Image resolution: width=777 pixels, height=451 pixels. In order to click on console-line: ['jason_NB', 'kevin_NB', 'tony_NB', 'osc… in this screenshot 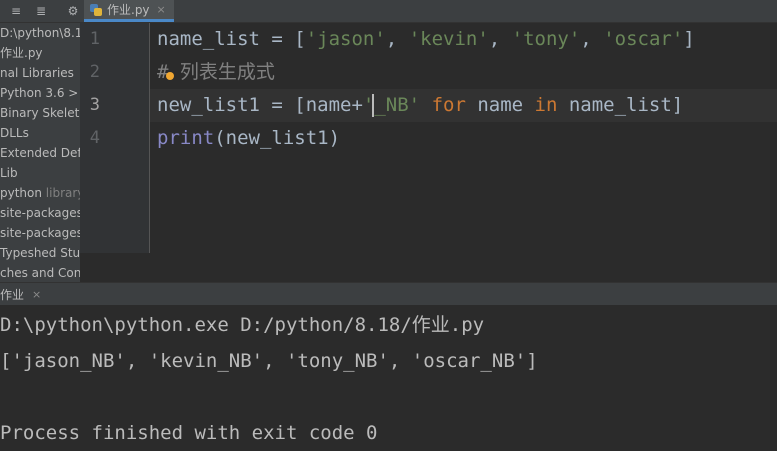, I will do `click(269, 361)`.